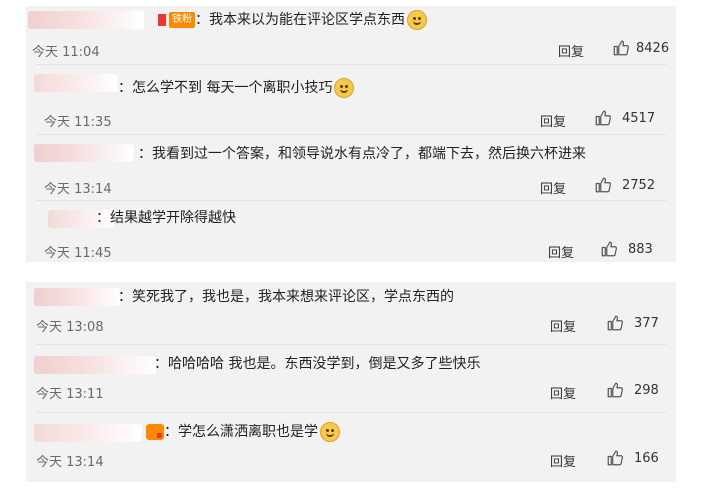  What do you see at coordinates (351, 448) in the screenshot?
I see `reply-comment: ：学怎么潇洒离职也是学 今天 13:14 回复 166` at bounding box center [351, 448].